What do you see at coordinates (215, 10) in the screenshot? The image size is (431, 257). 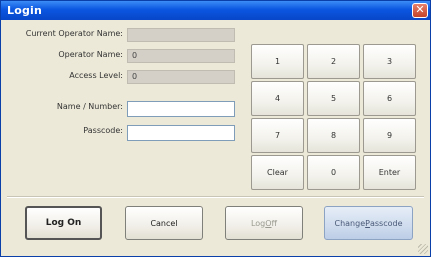 I see `title-bar: Login ✕` at bounding box center [215, 10].